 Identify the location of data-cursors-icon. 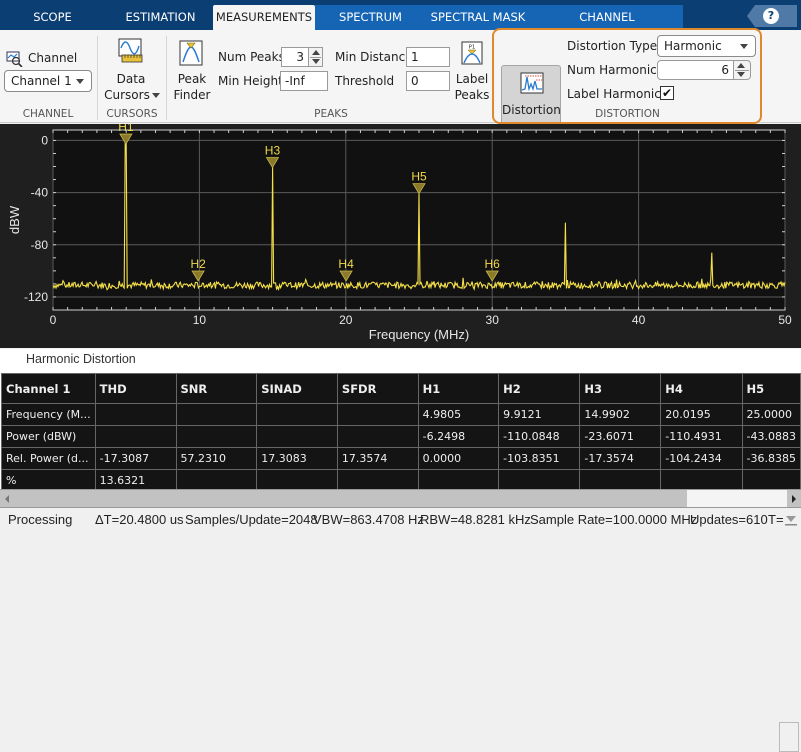
(130, 50).